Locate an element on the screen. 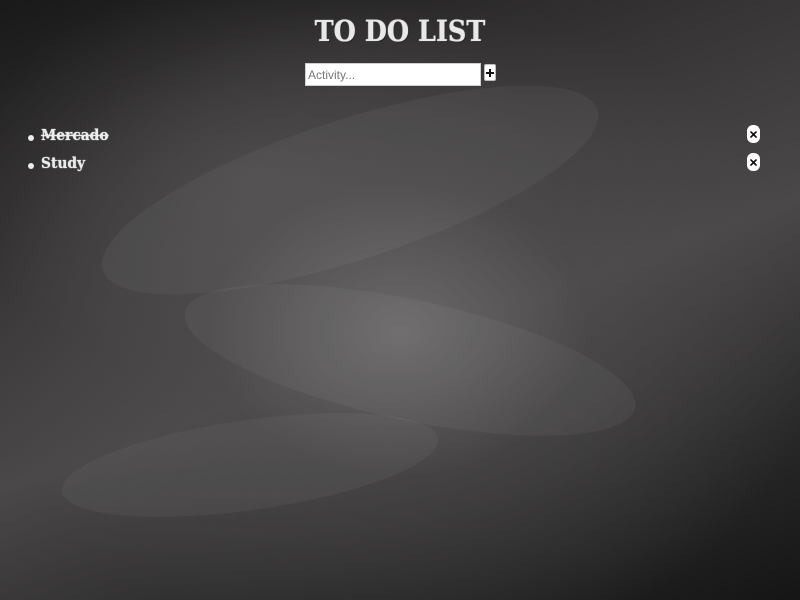 This screenshot has height=600, width=800. plus-icon is located at coordinates (490, 72).